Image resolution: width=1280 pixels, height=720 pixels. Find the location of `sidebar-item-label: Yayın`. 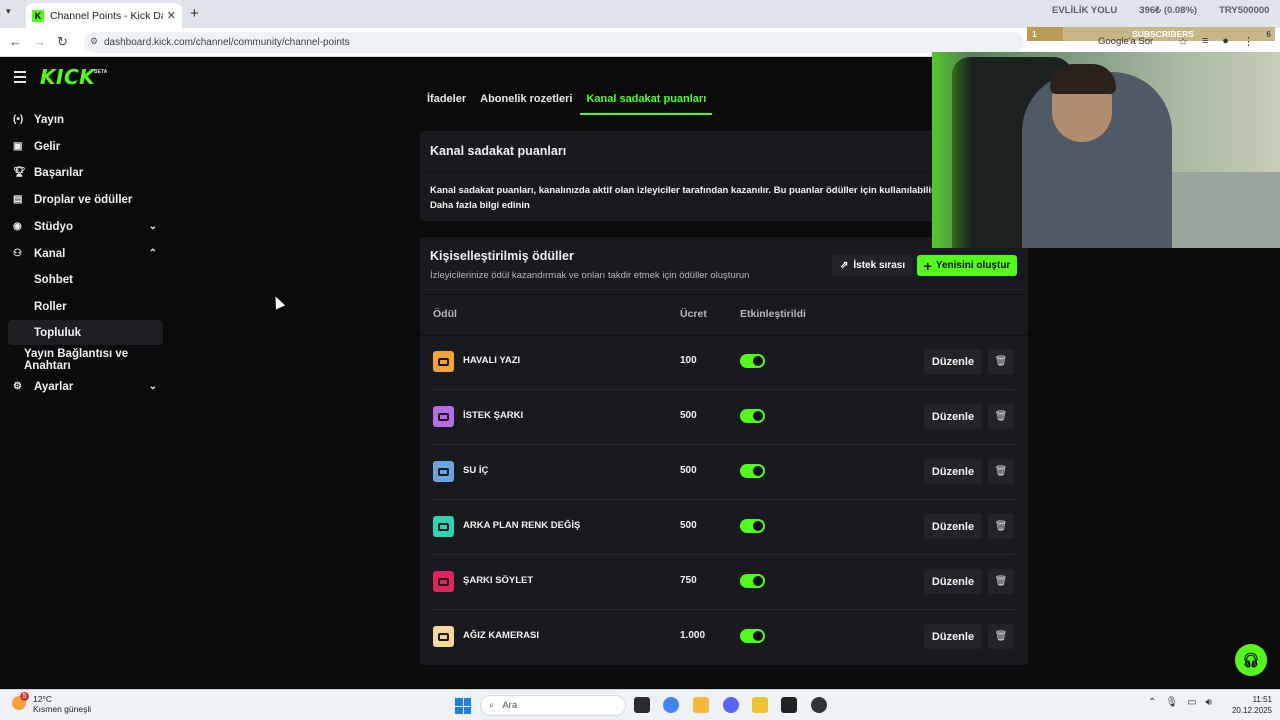

sidebar-item-label: Yayın is located at coordinates (49, 119).